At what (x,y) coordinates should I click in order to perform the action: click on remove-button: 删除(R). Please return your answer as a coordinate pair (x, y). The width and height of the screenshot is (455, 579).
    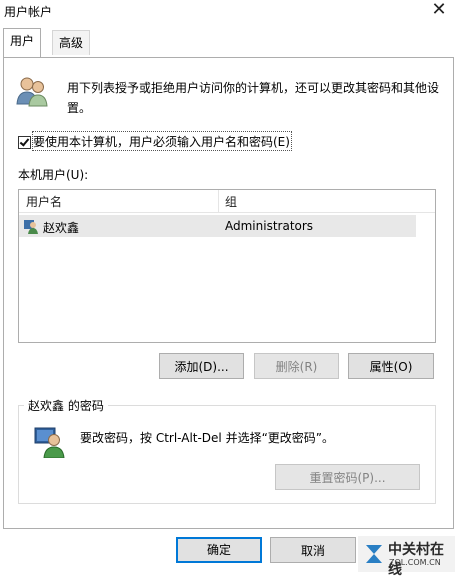
    Looking at the image, I should click on (296, 366).